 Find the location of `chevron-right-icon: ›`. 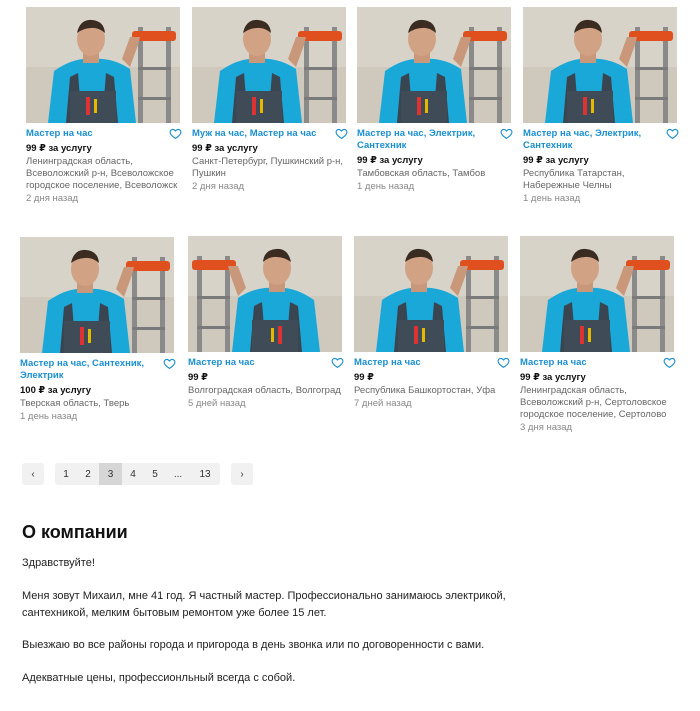

chevron-right-icon: › is located at coordinates (242, 474).